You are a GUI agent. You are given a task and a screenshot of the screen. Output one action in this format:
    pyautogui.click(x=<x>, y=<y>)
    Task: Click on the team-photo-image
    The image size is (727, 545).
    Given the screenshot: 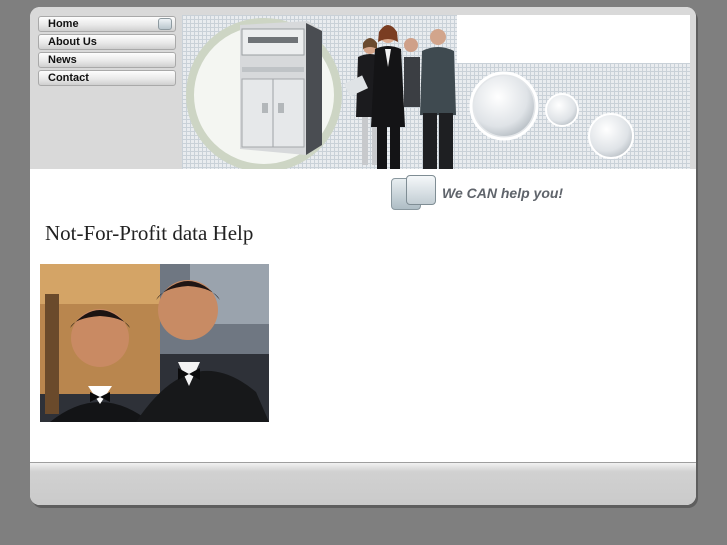 What is the action you would take?
    pyautogui.click(x=154, y=343)
    